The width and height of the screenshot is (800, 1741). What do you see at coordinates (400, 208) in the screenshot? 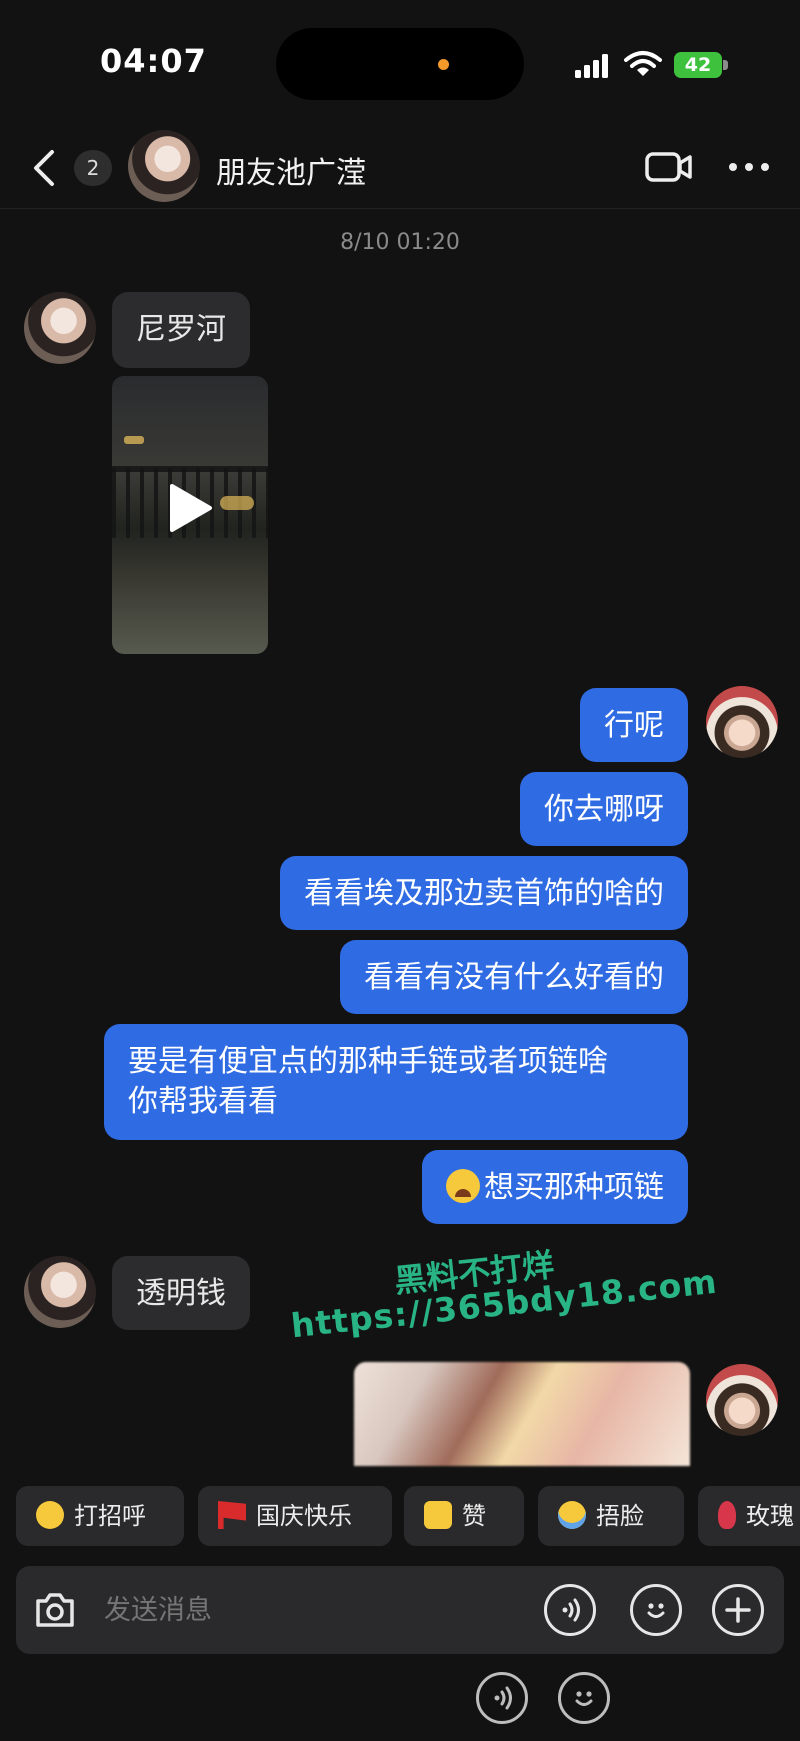
I see `header-divider` at bounding box center [400, 208].